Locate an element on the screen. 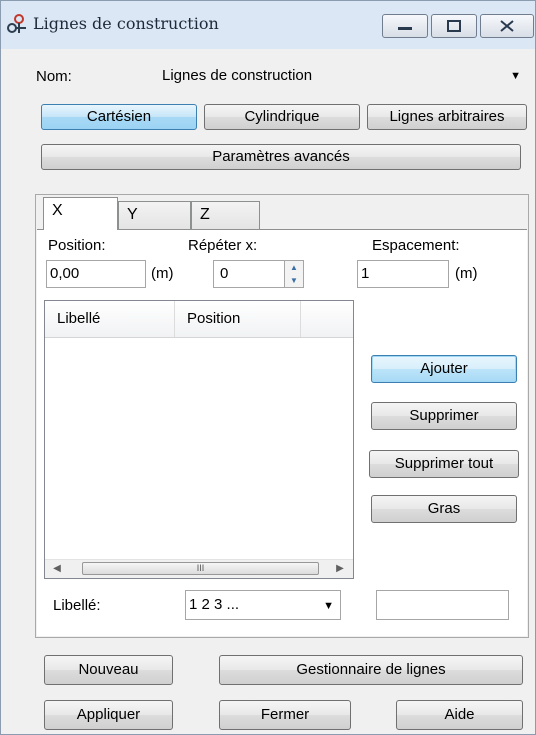  apply-button: Appliquer is located at coordinates (108, 715).